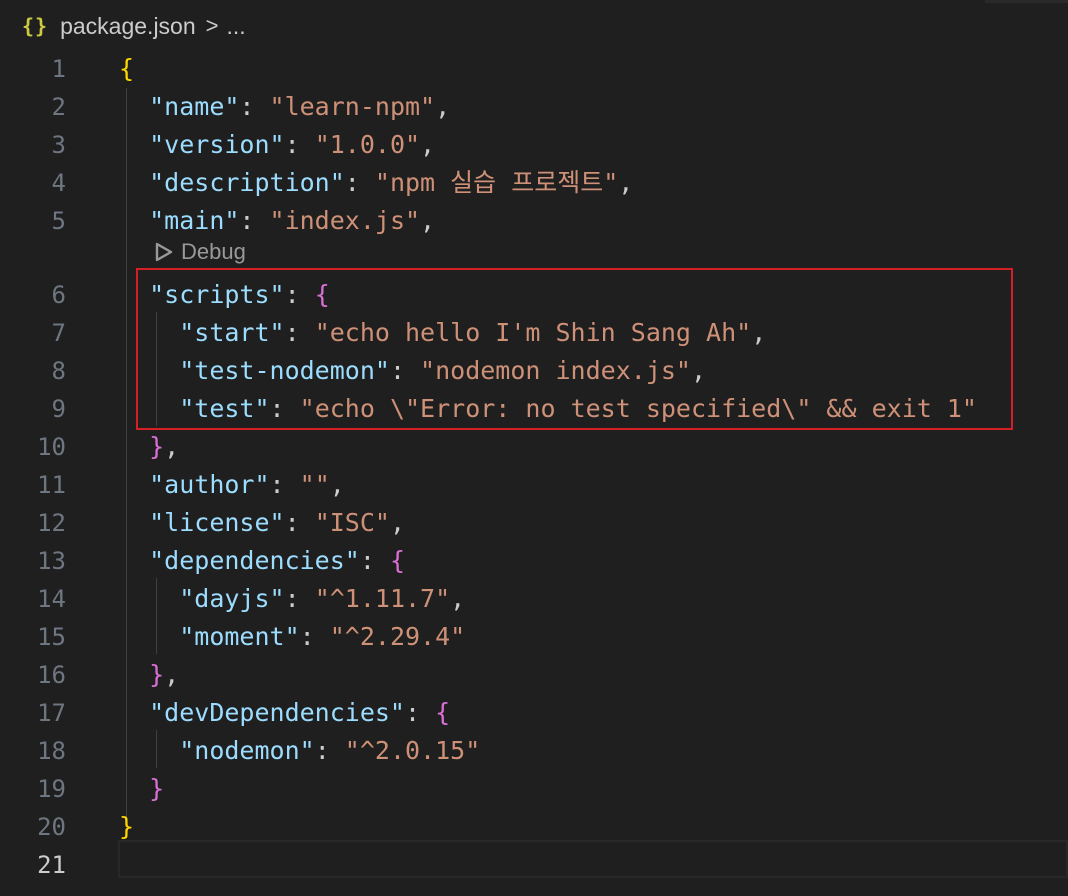 This screenshot has height=896, width=1068. Describe the element at coordinates (35, 26) in the screenshot. I see `json-file-icon: {}` at that location.